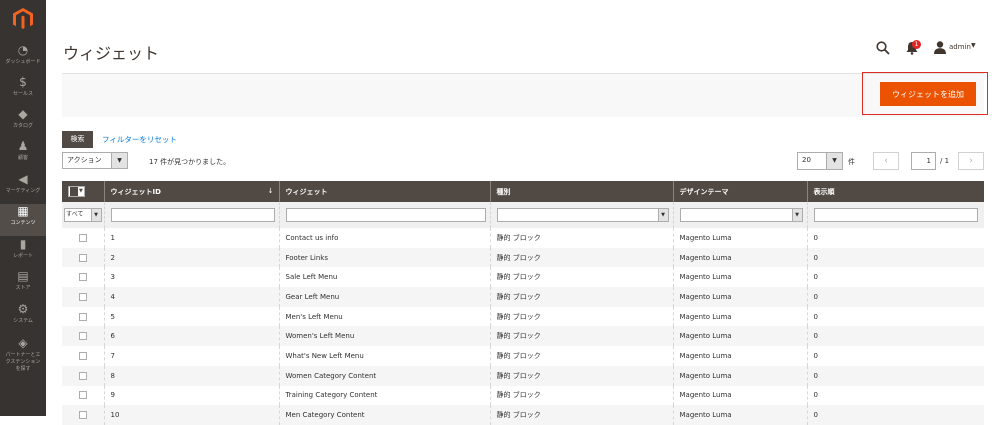 This screenshot has height=425, width=1000. I want to click on cell-id: 3, so click(191, 277).